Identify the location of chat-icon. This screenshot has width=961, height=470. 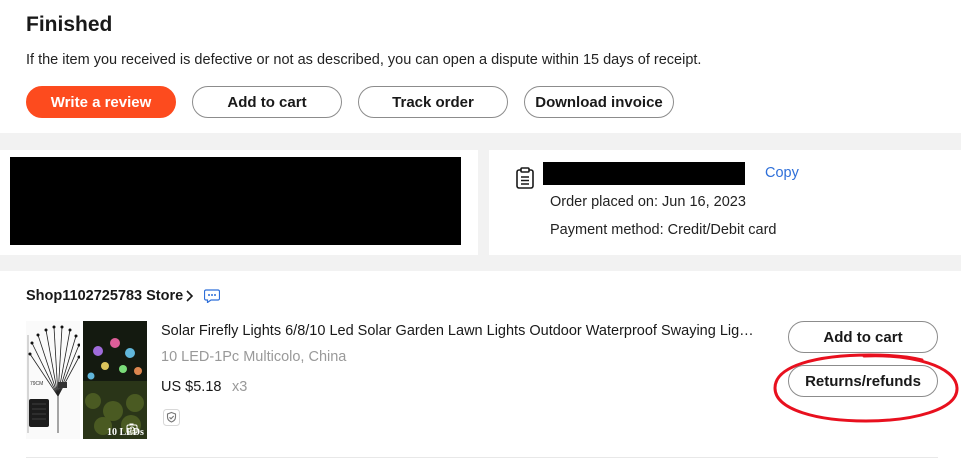
(212, 296).